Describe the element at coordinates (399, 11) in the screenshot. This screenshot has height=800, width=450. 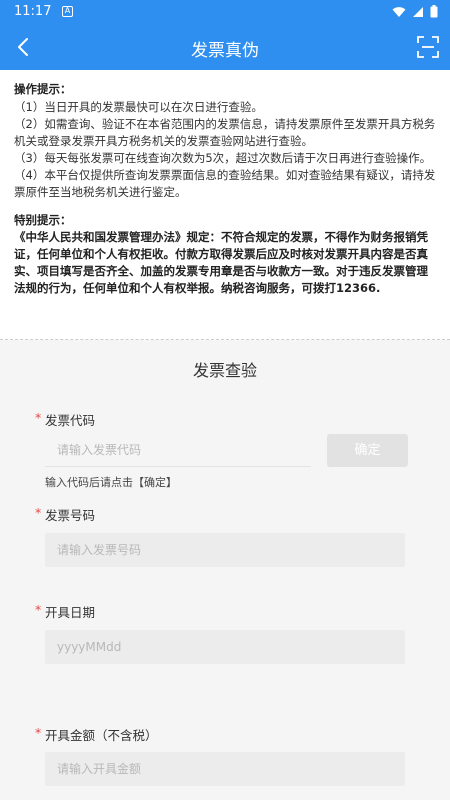
I see `wifi-icon` at that location.